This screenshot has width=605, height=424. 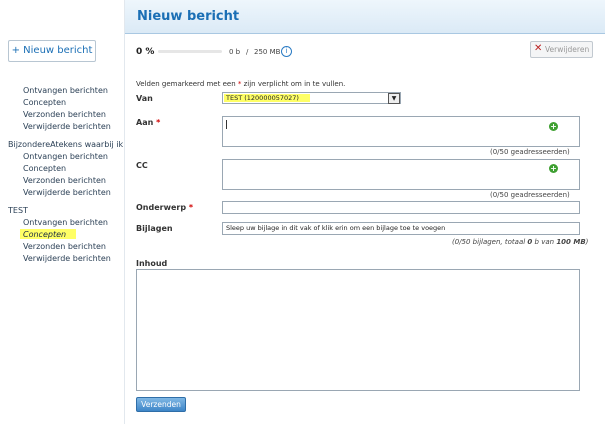 I want to click on bijlagen-info-pre: (0/50 bijlagen, totaal, so click(x=489, y=242).